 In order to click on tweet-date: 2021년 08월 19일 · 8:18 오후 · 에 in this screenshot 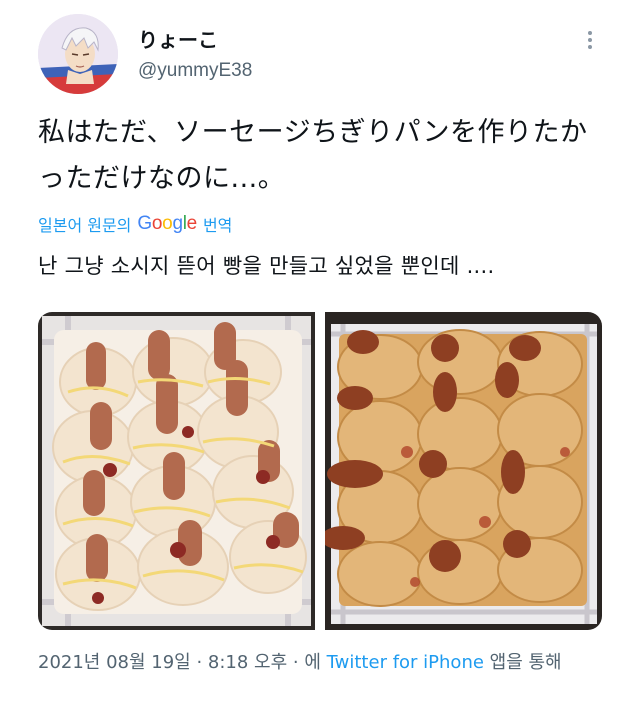, I will do `click(179, 662)`.